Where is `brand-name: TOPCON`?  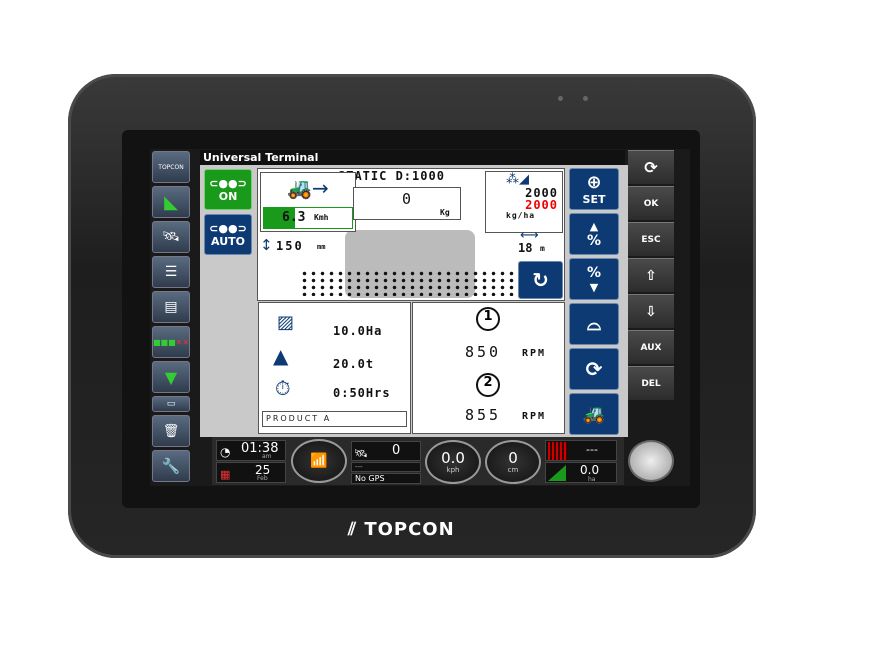
brand-name: TOPCON is located at coordinates (409, 529).